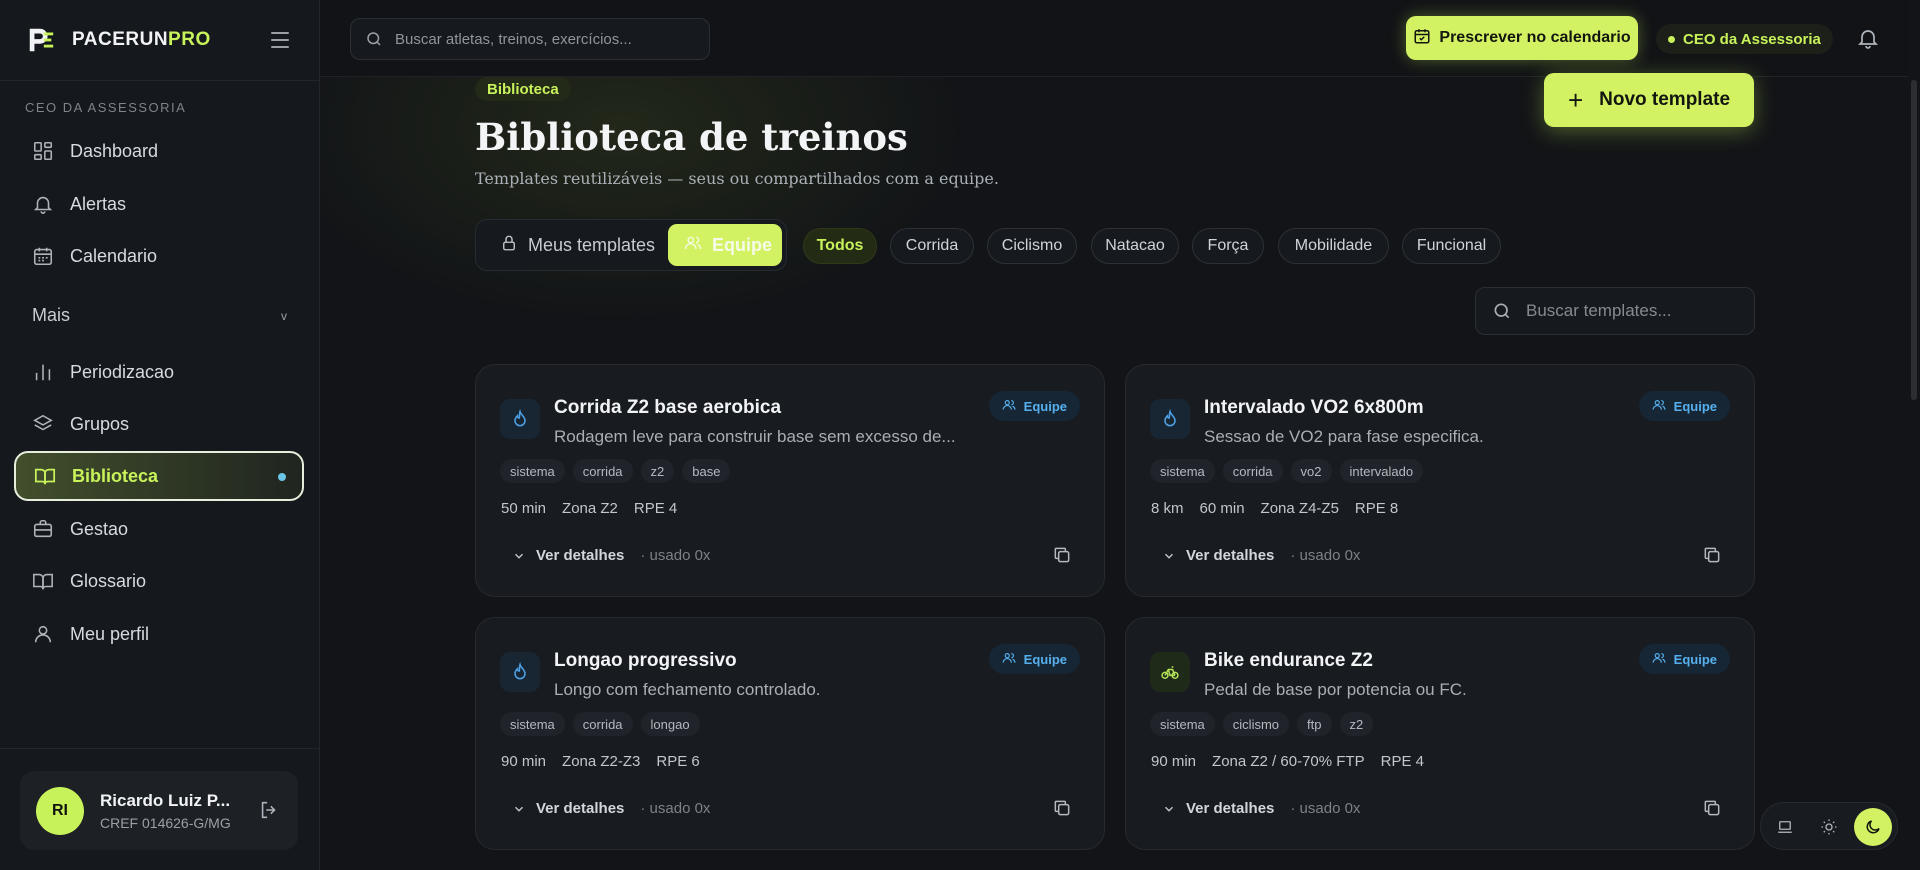 The width and height of the screenshot is (1920, 870). I want to click on template-search-input, so click(1626, 311).